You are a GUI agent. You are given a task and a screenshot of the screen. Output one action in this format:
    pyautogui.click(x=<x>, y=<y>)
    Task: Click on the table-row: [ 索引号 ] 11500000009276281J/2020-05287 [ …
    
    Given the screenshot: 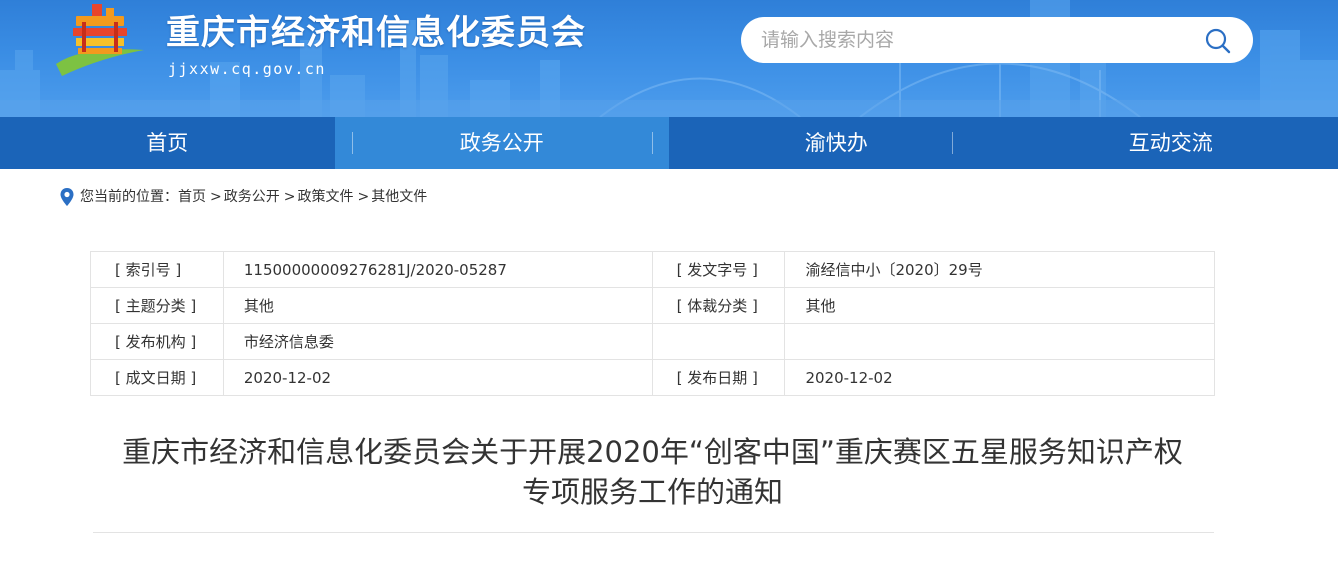 What is the action you would take?
    pyautogui.click(x=652, y=269)
    